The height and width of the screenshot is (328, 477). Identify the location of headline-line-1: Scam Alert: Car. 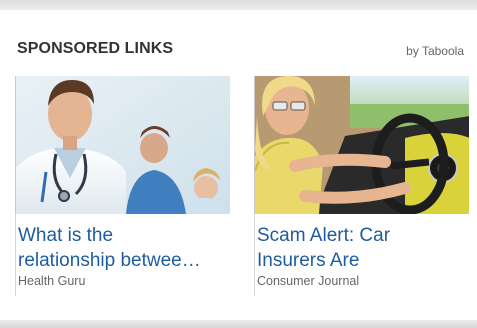
(324, 235).